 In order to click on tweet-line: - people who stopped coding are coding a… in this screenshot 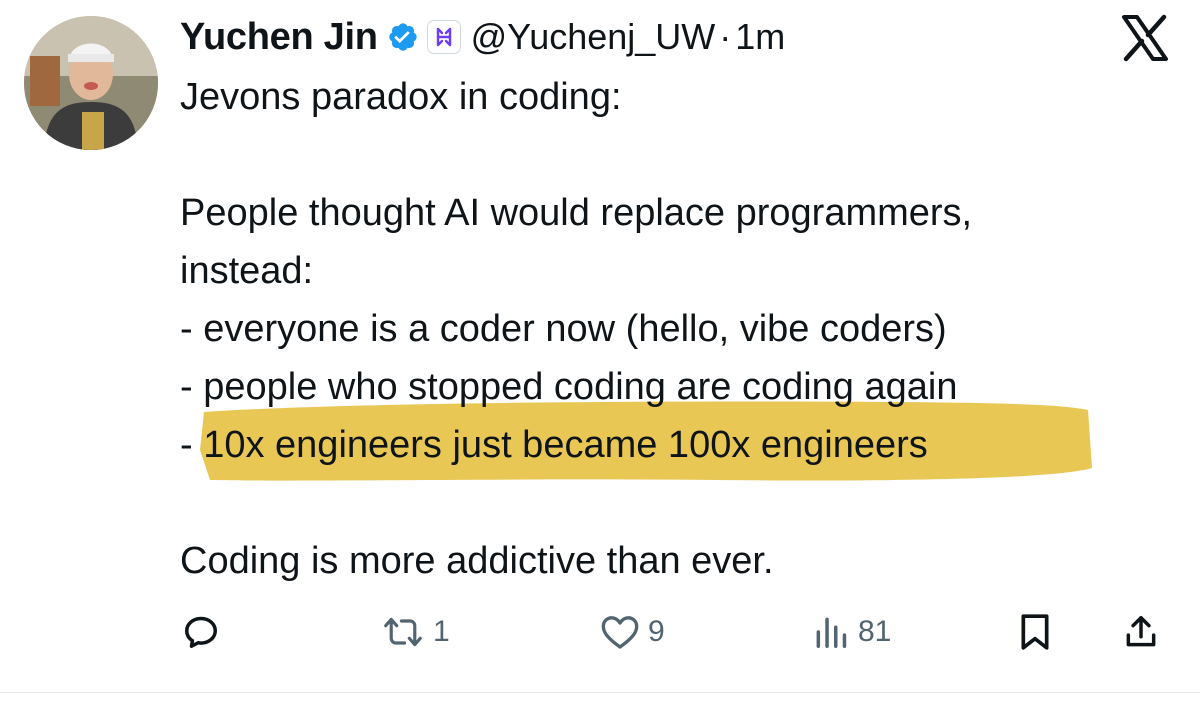, I will do `click(680, 387)`.